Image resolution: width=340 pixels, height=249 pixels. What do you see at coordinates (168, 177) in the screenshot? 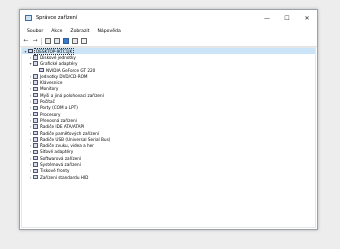
I see `tree-item: › Zařízení standardu HID` at bounding box center [168, 177].